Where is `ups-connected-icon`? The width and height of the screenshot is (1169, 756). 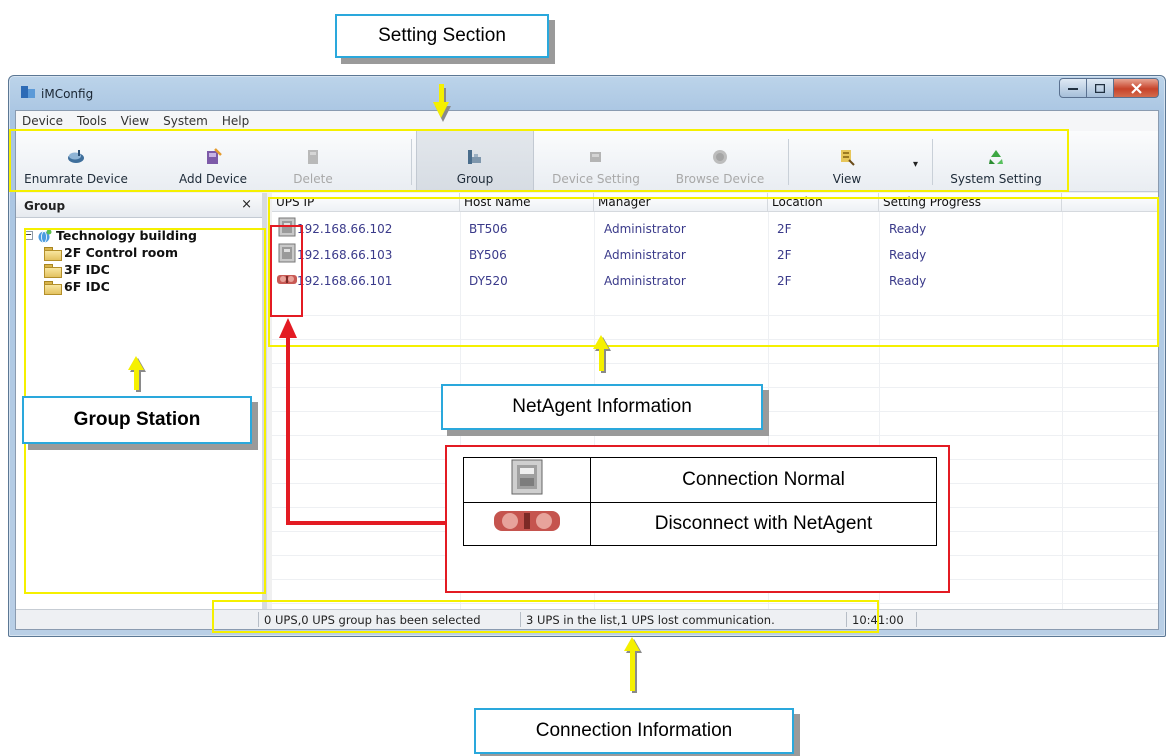
ups-connected-icon is located at coordinates (527, 477).